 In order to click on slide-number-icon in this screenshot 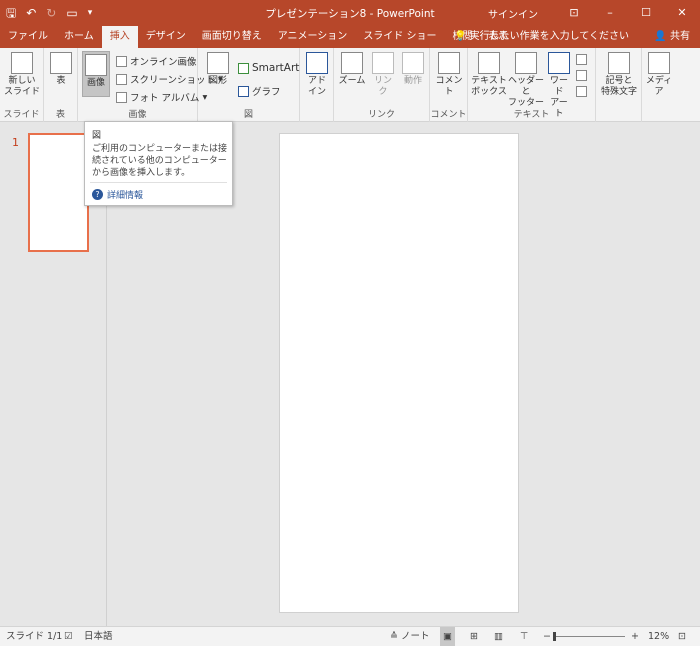, I will do `click(581, 75)`.